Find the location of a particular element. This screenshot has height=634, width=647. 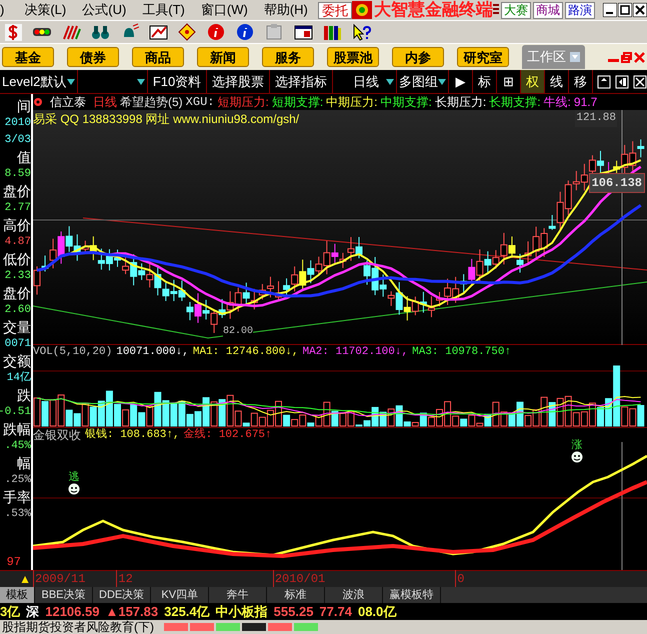

ticker-value: 77.74 is located at coordinates (335, 611).